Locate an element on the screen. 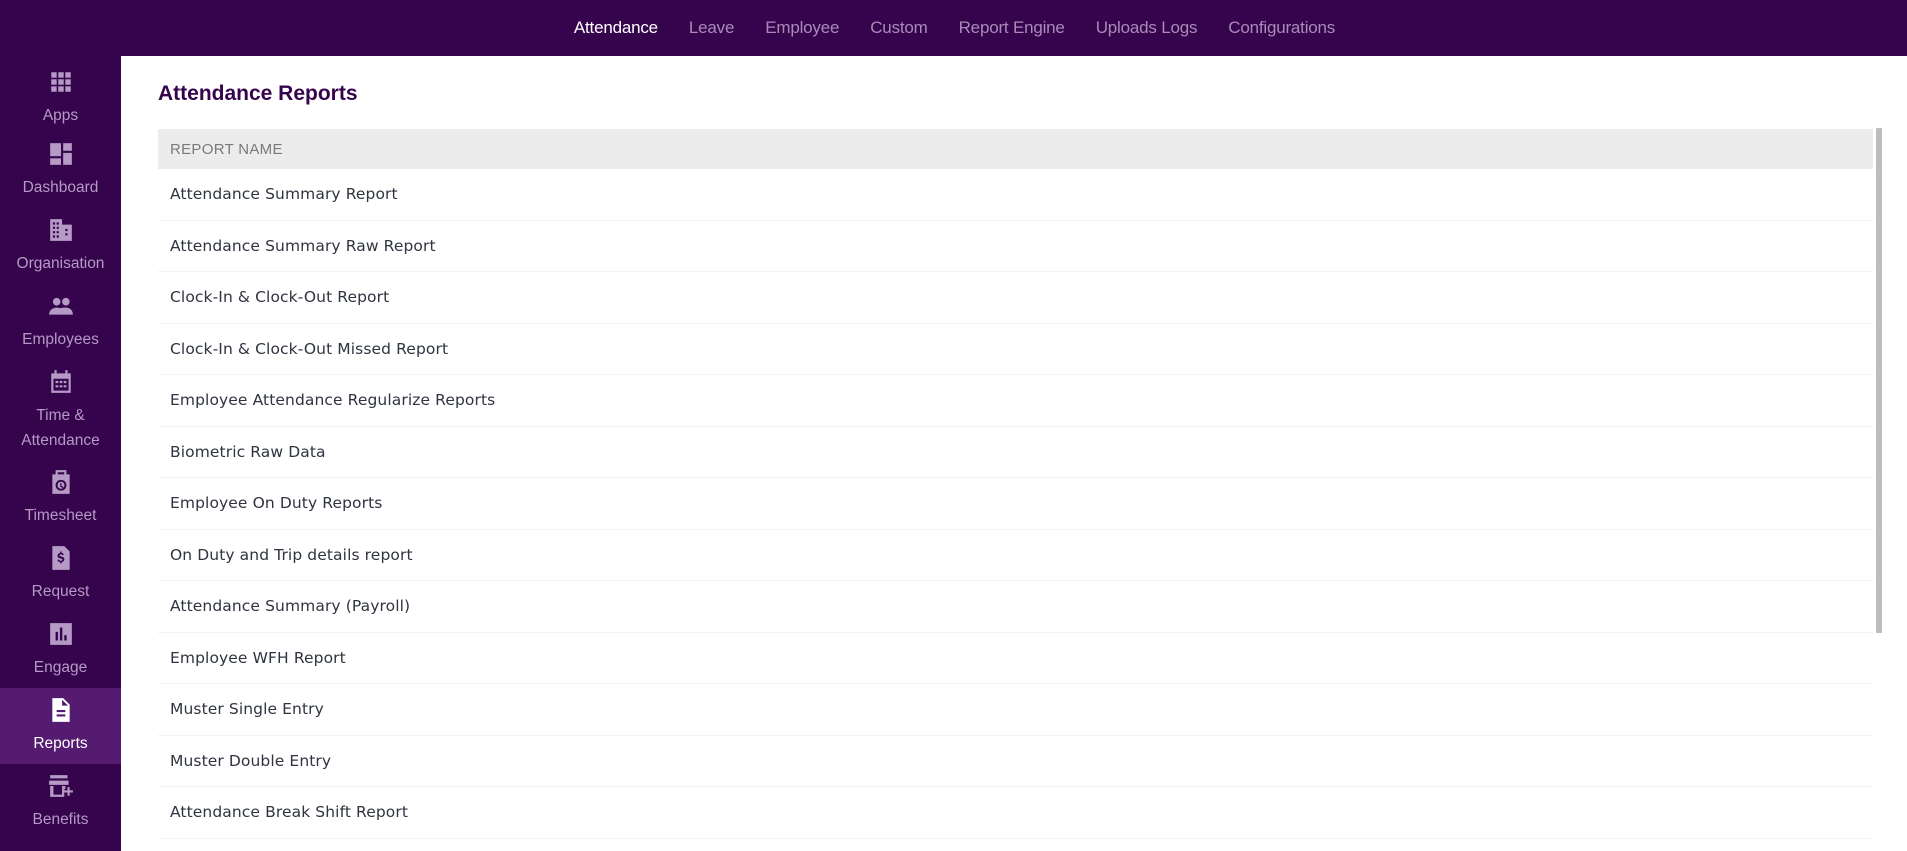 The width and height of the screenshot is (1907, 851). building-icon is located at coordinates (61, 230).